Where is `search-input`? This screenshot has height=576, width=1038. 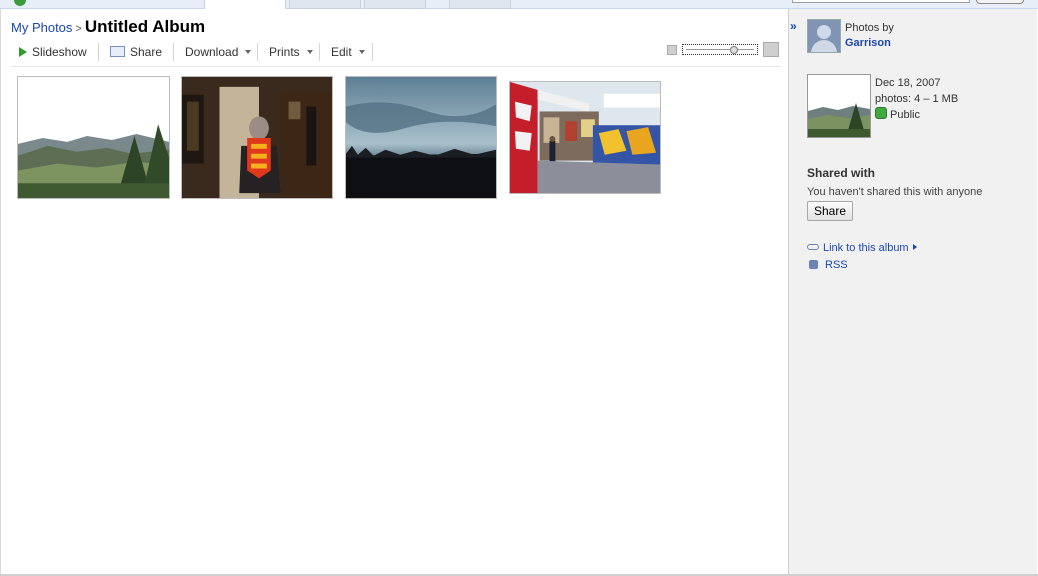 search-input is located at coordinates (881, 1).